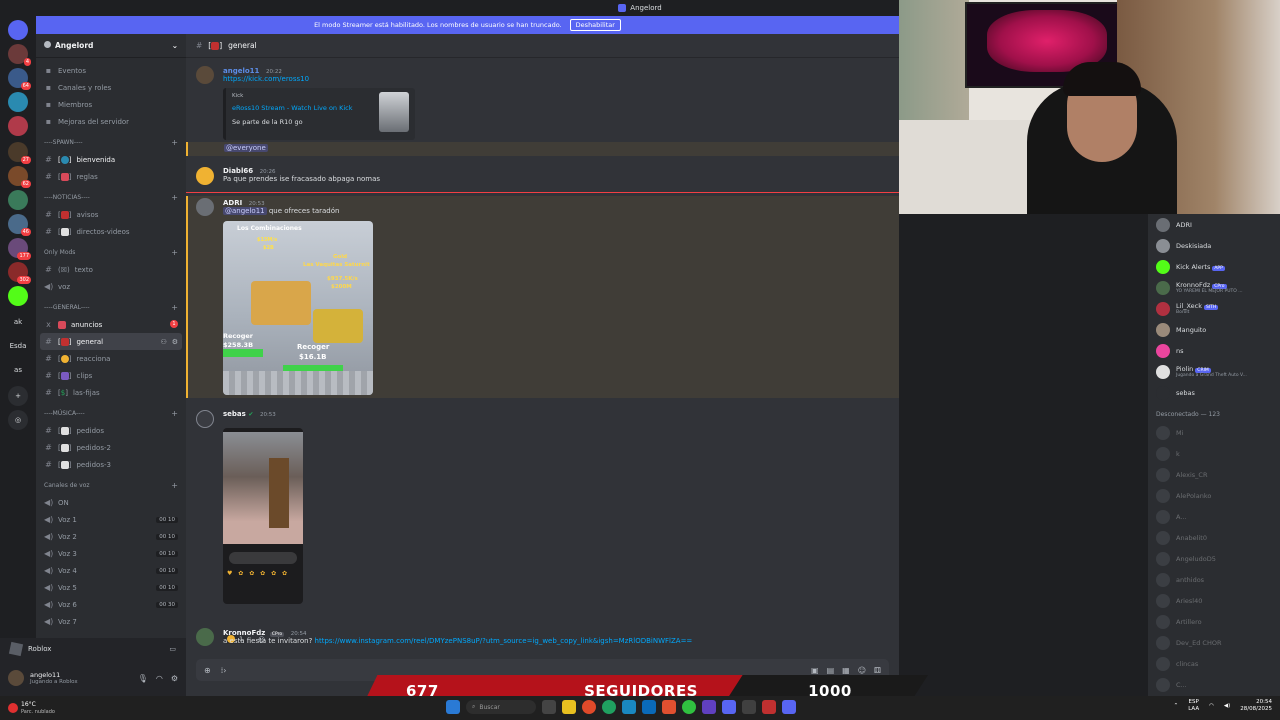 This screenshot has height=720, width=1280. Describe the element at coordinates (232, 203) in the screenshot. I see `message-author: ADRI` at that location.